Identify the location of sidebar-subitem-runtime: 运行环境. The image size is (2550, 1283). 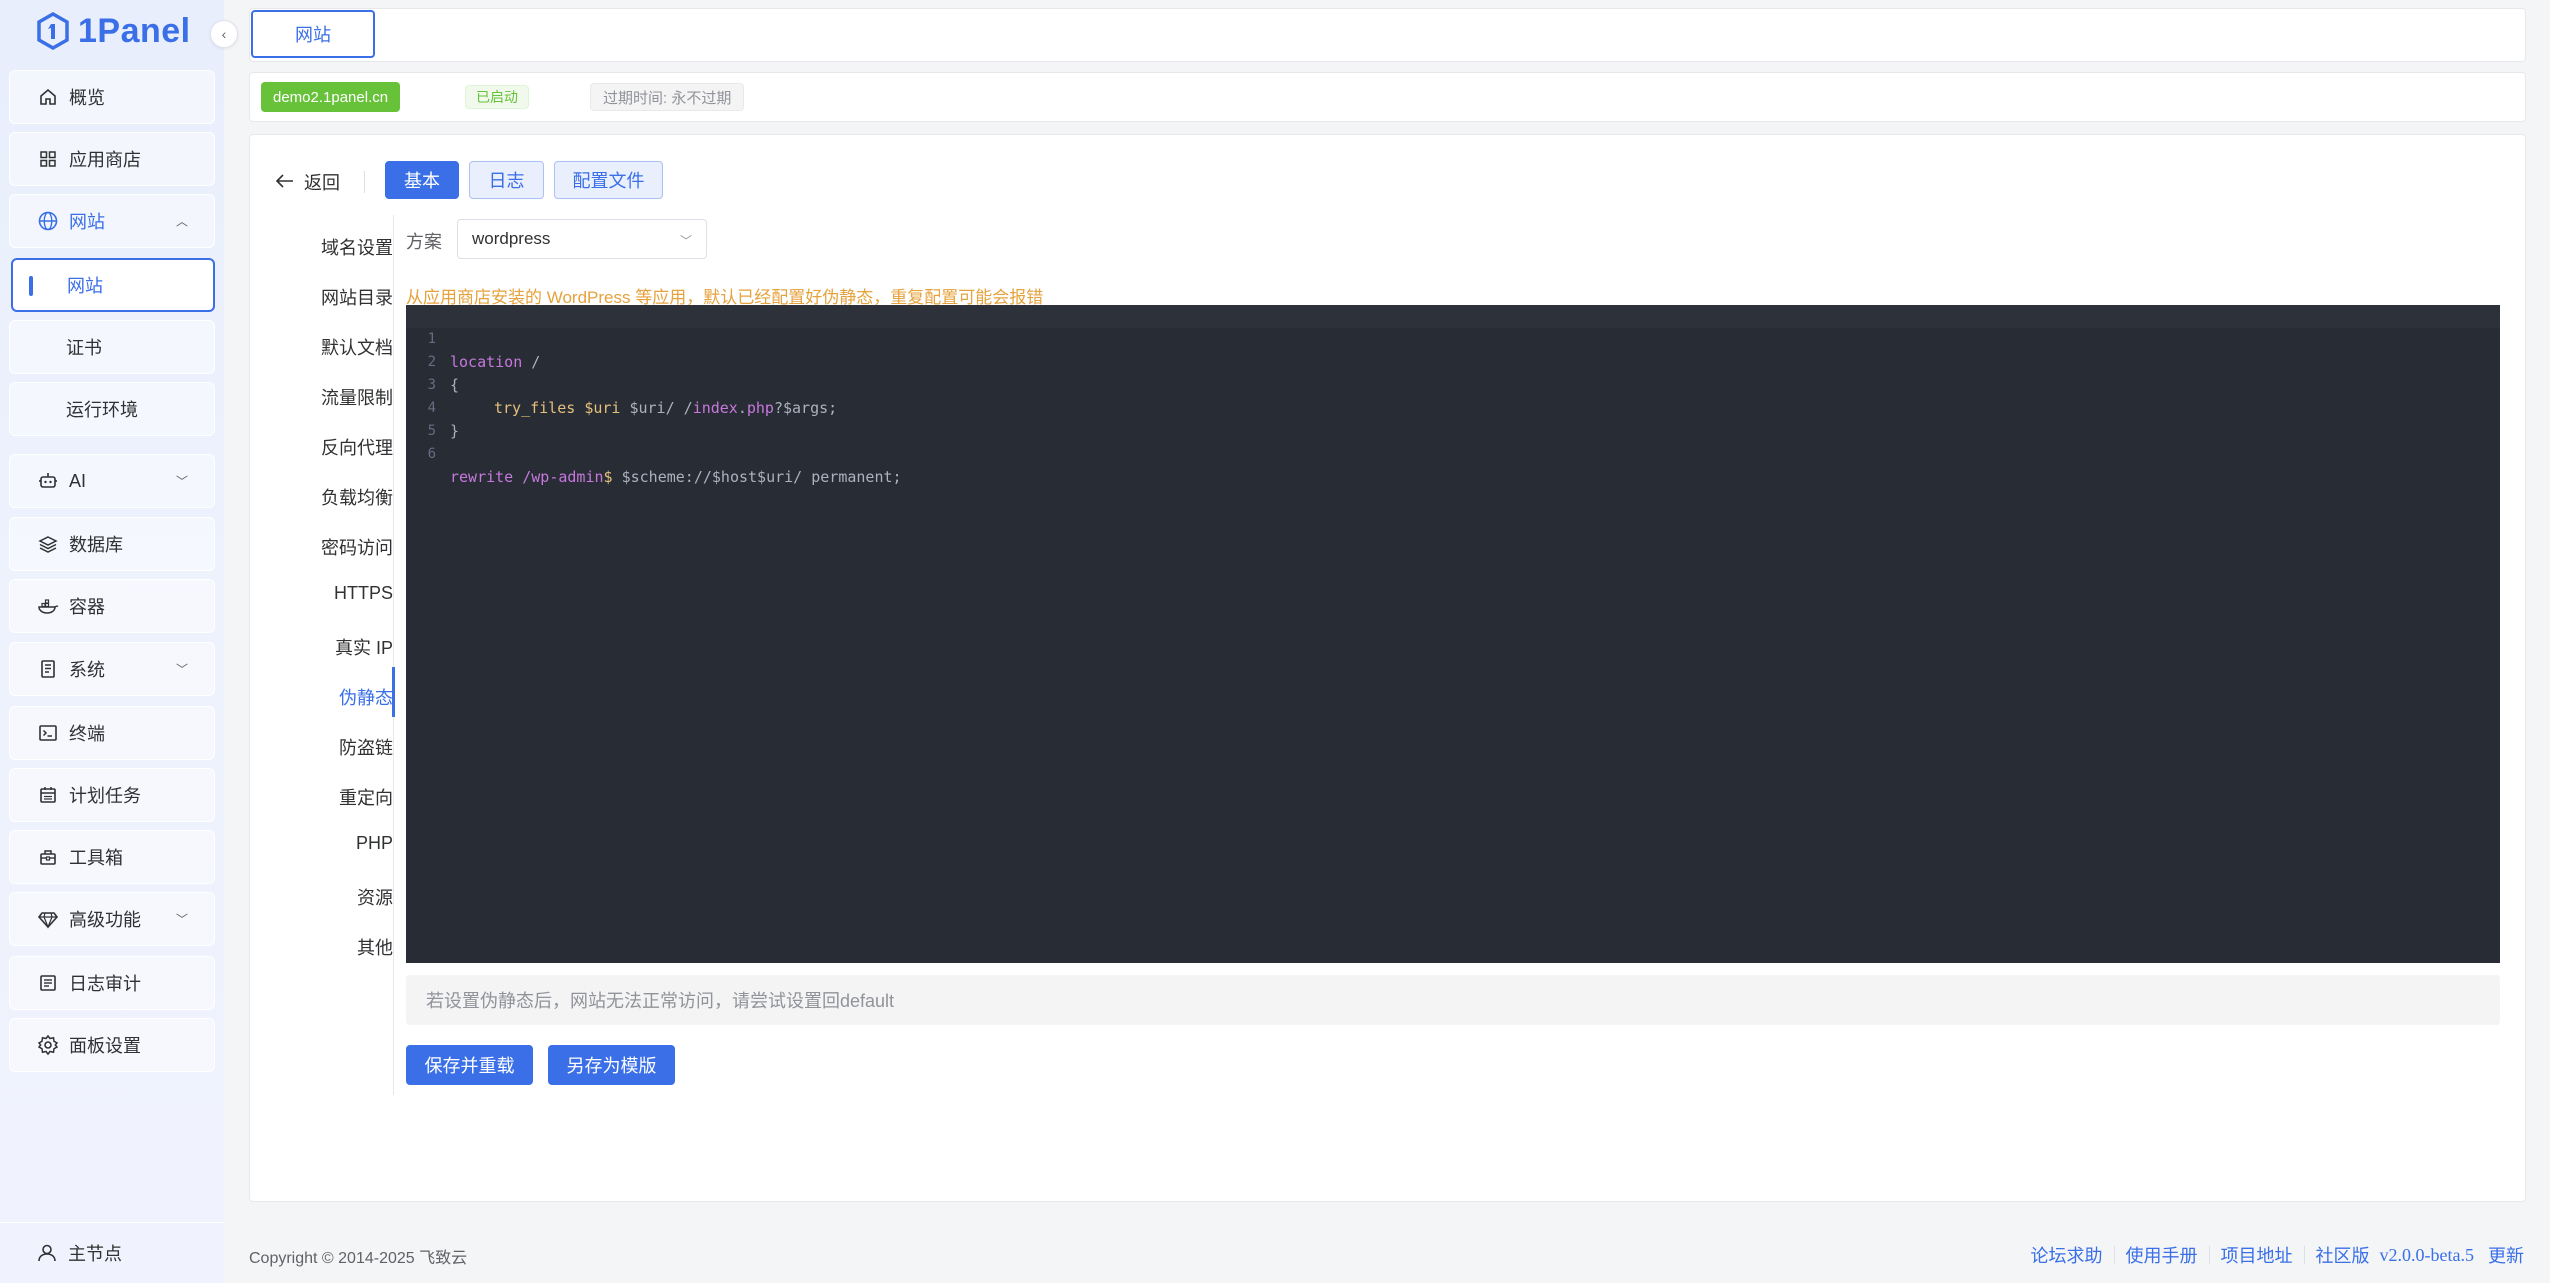
(112, 409).